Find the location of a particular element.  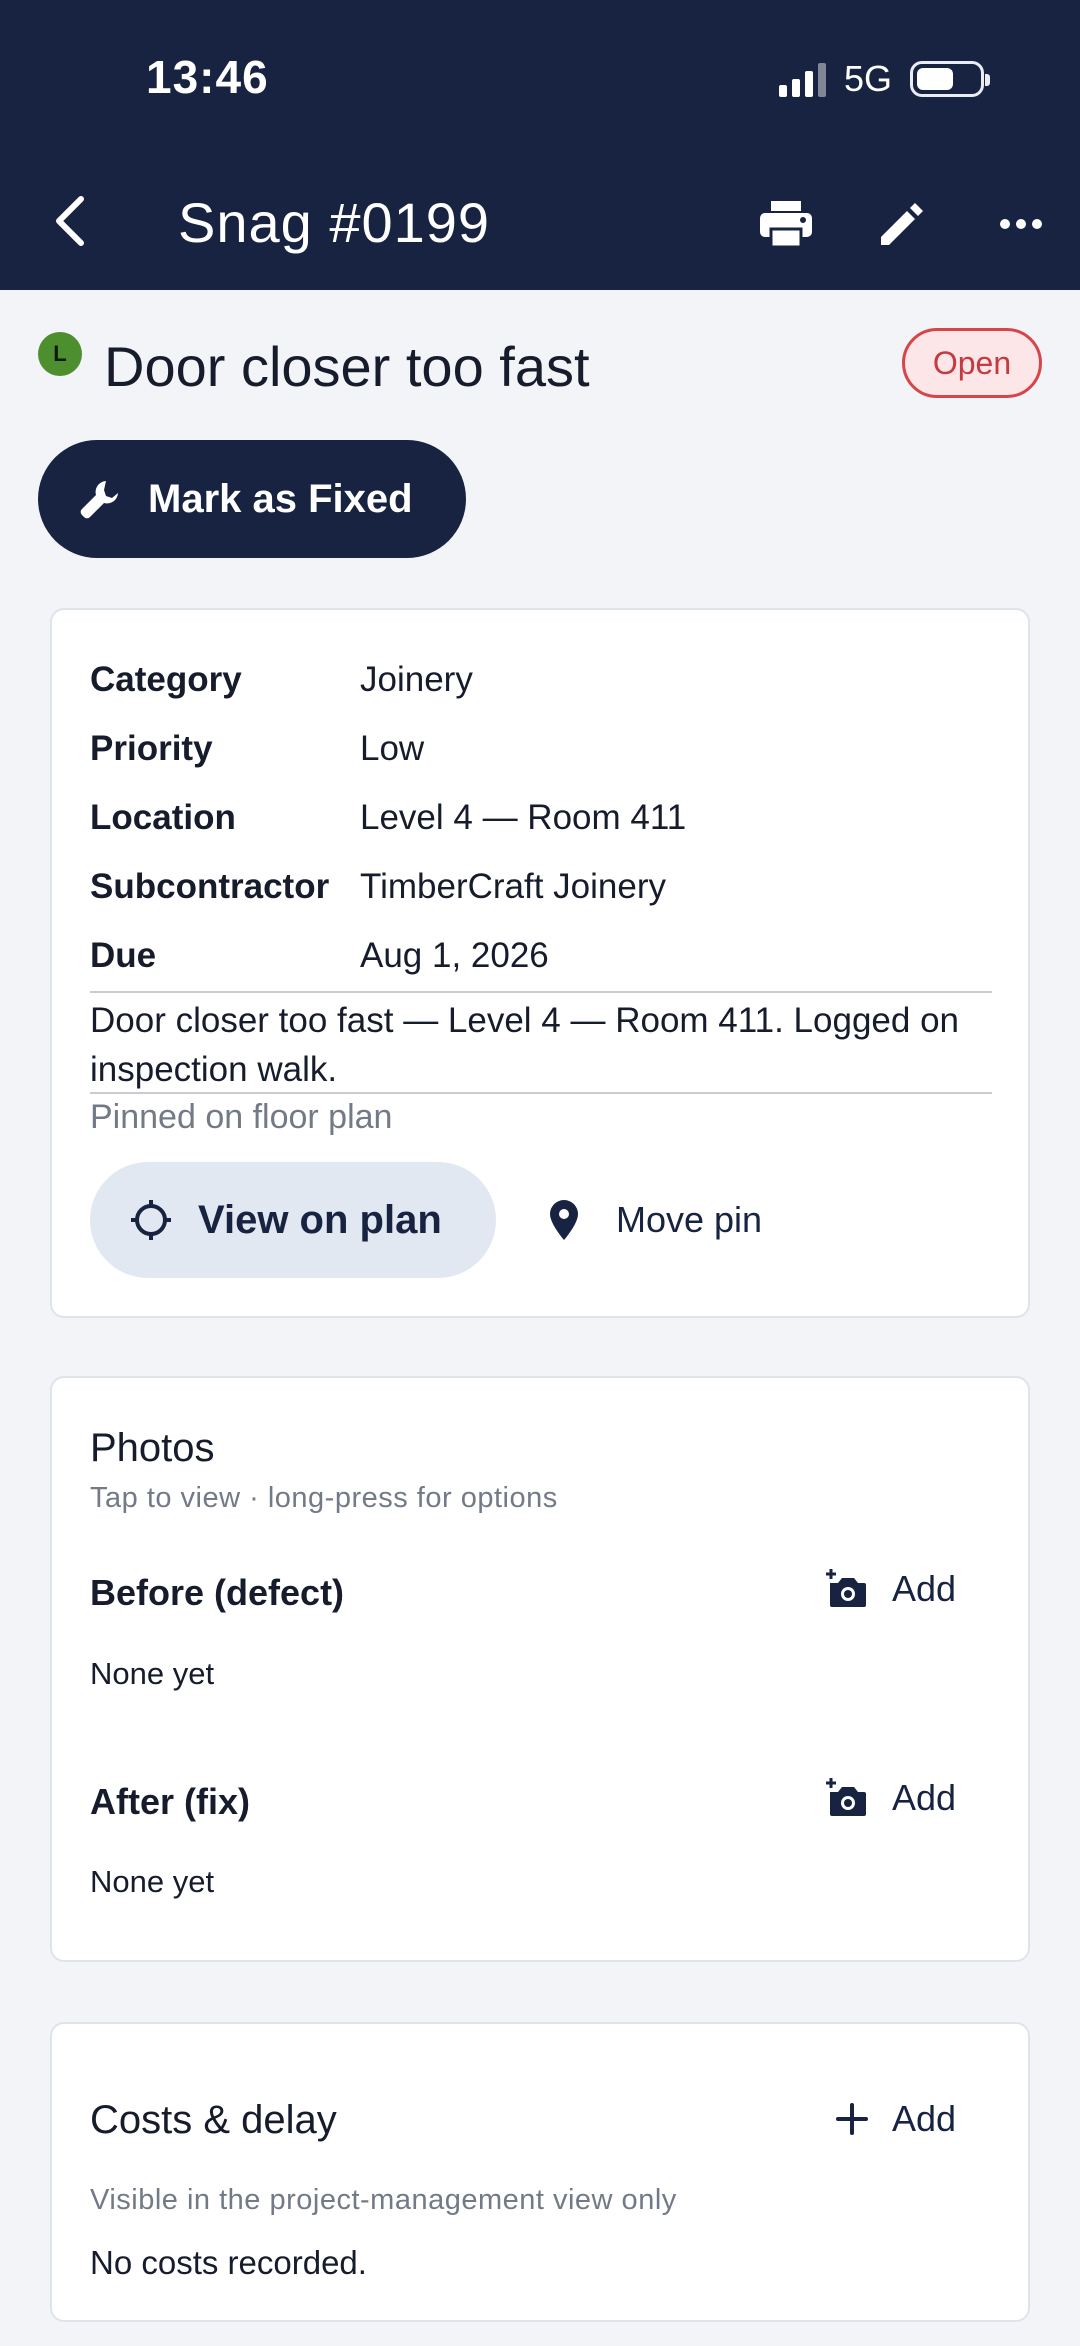

move-pin-label: Move pin is located at coordinates (689, 1219).